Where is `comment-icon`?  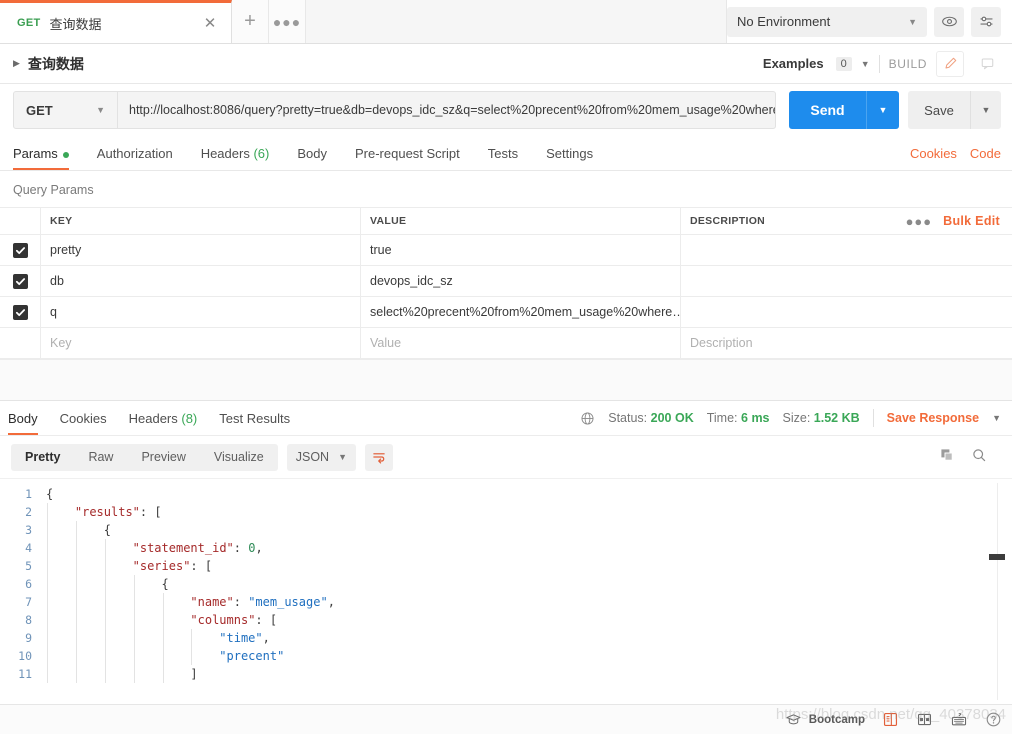
comment-icon is located at coordinates (987, 64).